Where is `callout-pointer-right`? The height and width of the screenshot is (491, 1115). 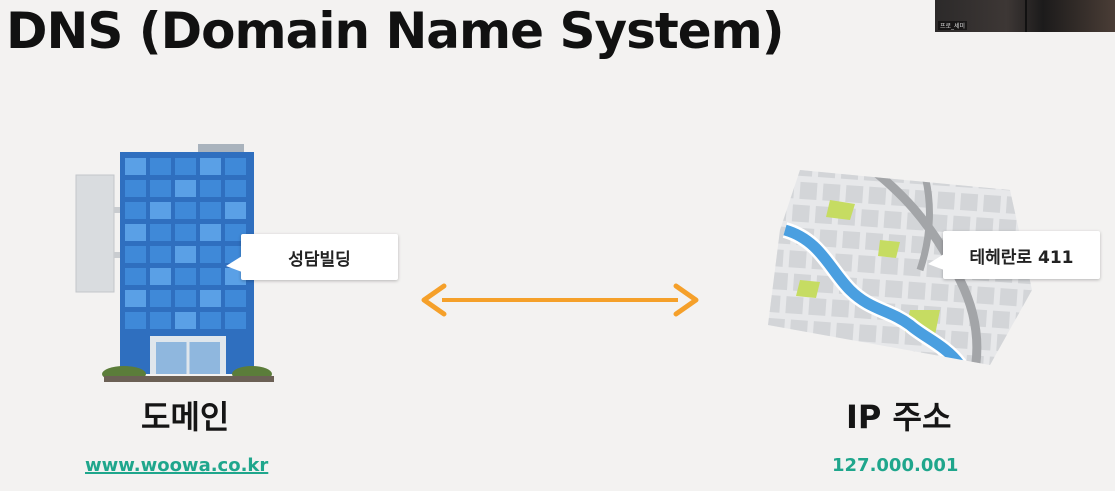 callout-pointer-right is located at coordinates (936, 262).